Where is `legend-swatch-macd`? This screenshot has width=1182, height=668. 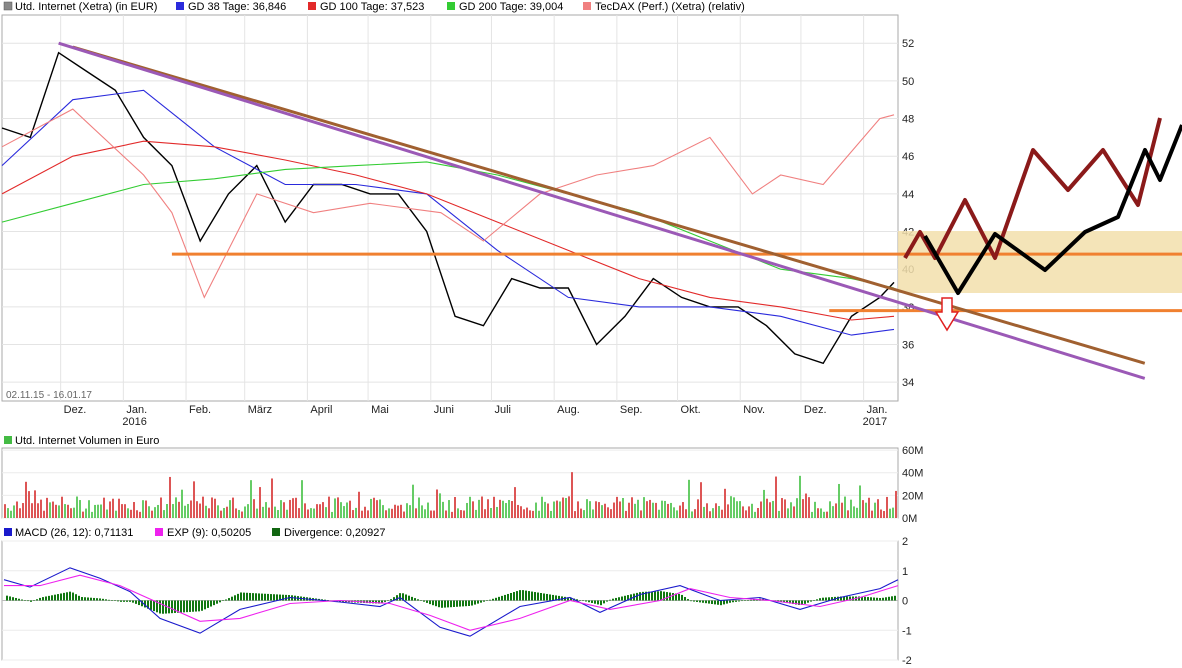 legend-swatch-macd is located at coordinates (8, 532).